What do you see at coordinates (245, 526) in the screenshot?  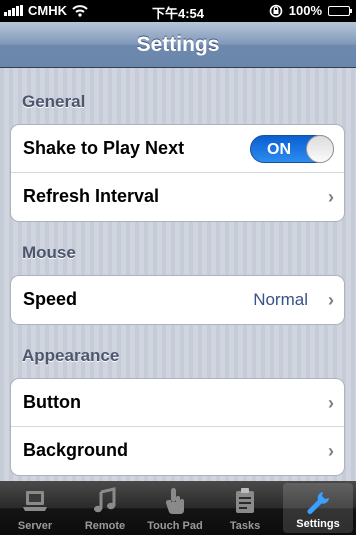 I see `tab-tasks-label: Tasks` at bounding box center [245, 526].